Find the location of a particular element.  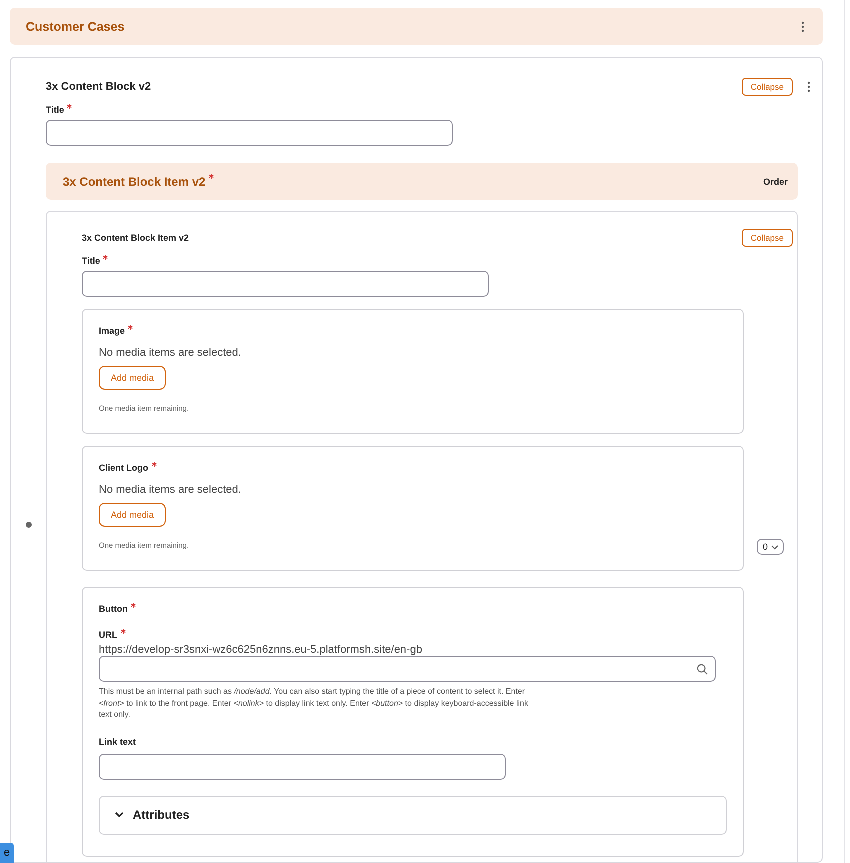

url-prefix: https://develop-sr3snxi-wz6c625n6znns.eu-5.platformsh.site/en-gb is located at coordinates (261, 650).